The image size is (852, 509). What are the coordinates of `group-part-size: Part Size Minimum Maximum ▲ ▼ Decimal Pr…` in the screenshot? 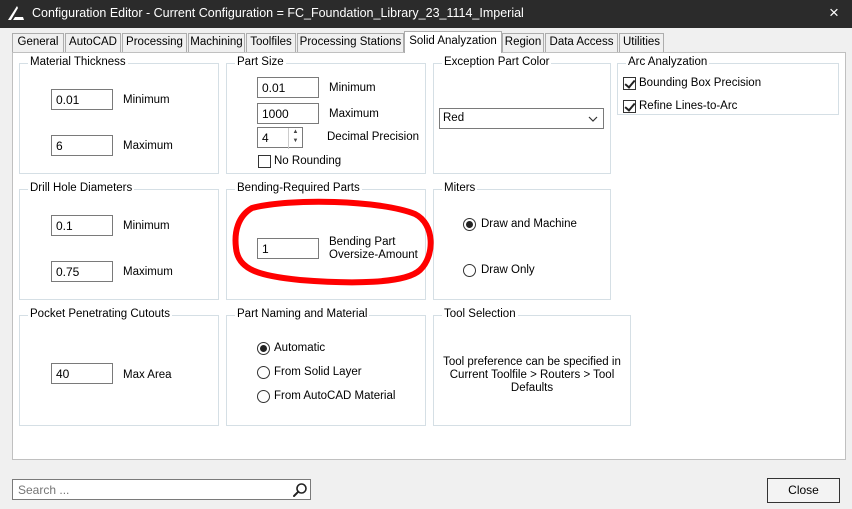 It's located at (326, 115).